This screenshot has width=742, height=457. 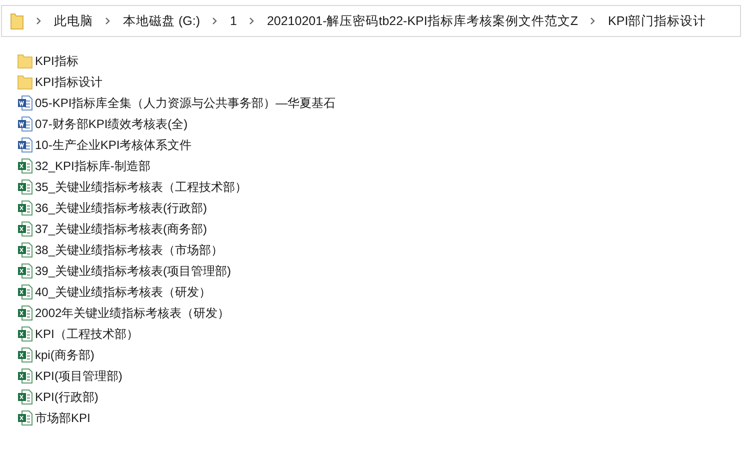 I want to click on breadcrumb: 20210201-解压密码tb22-KPI指标库考核案例文件范文Z, so click(x=422, y=21).